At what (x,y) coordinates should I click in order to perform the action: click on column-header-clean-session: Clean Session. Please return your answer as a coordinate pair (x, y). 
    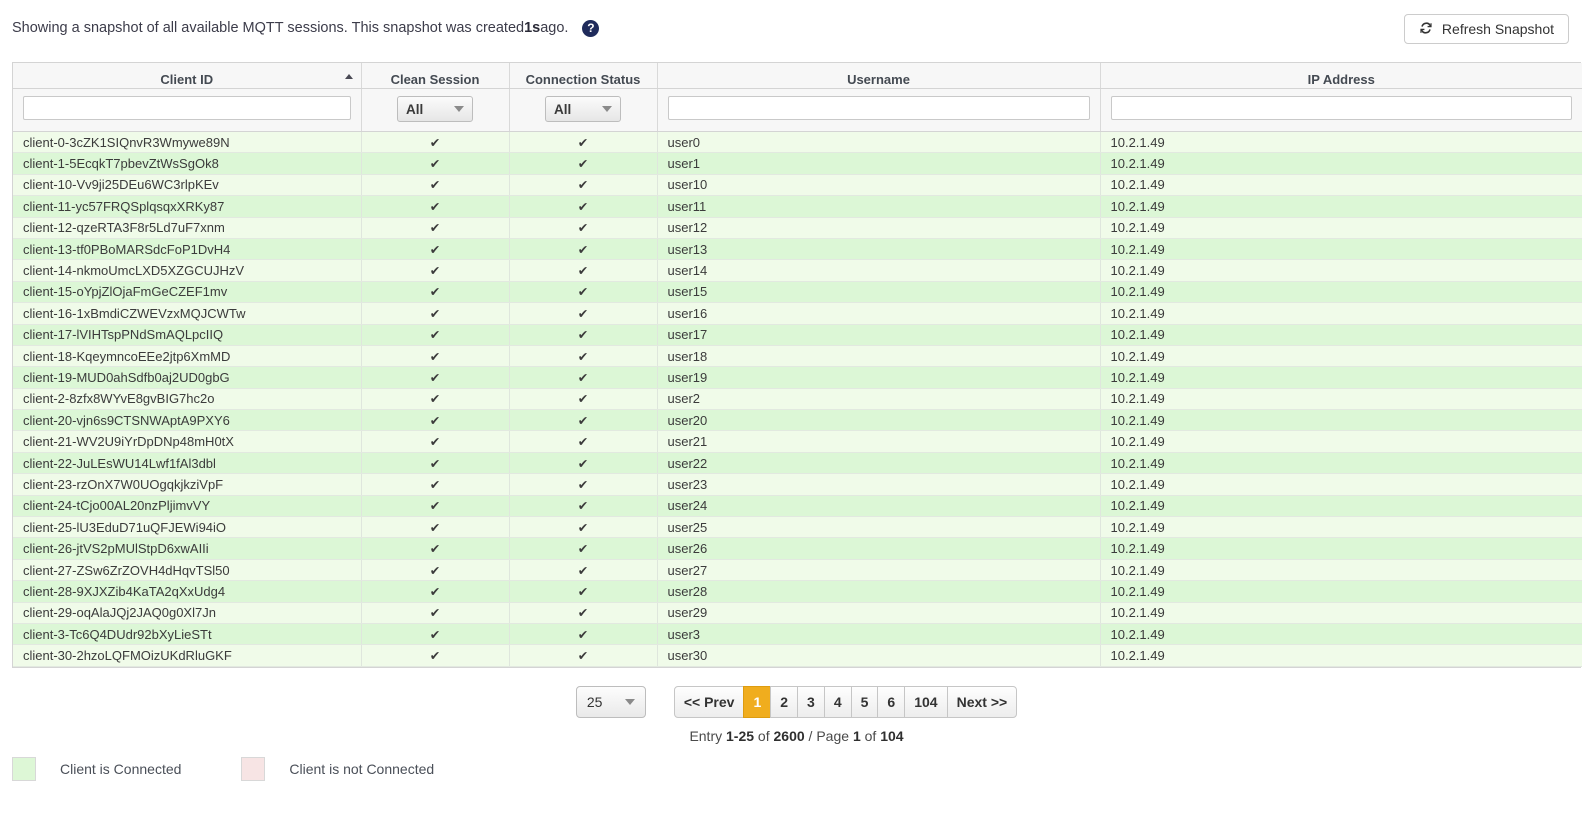
    Looking at the image, I should click on (435, 76).